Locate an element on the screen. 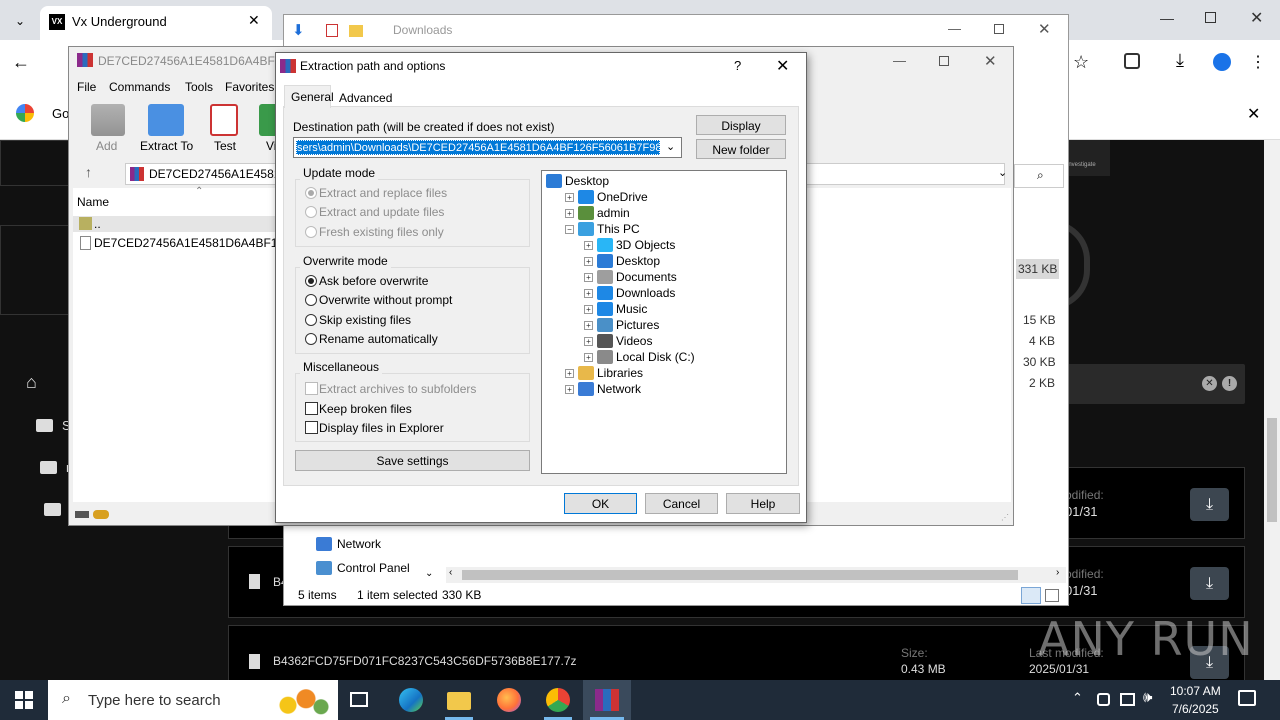  menu-tools: Tools is located at coordinates (199, 87).